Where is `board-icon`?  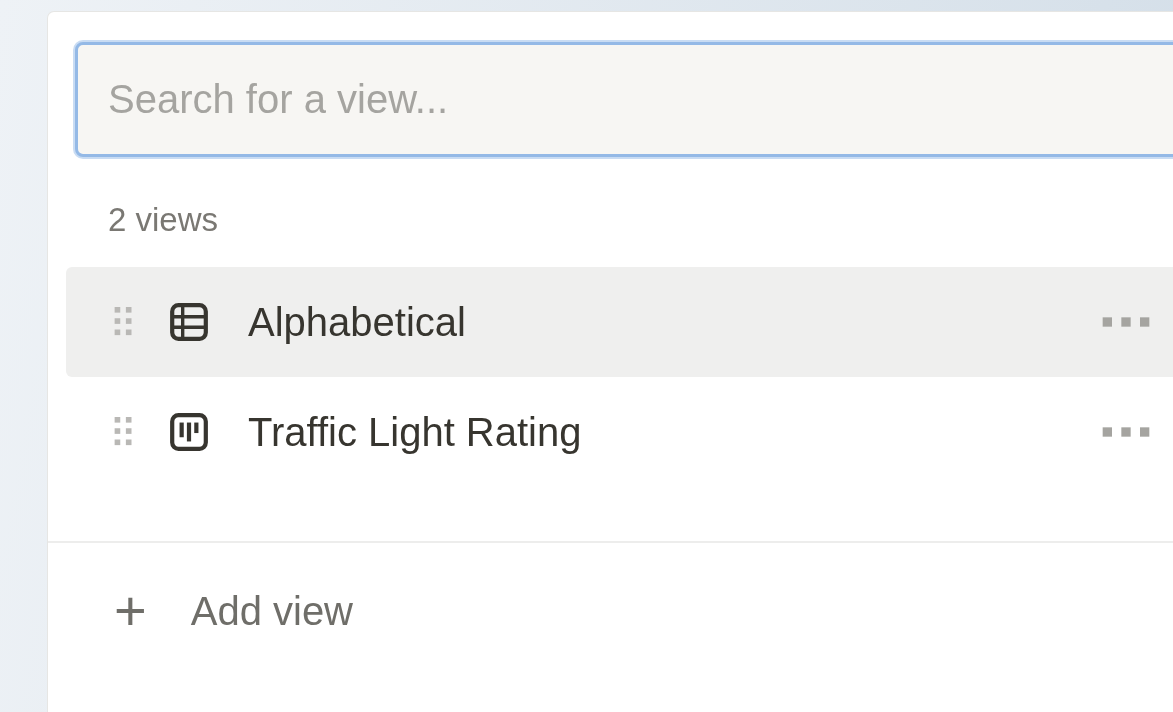 board-icon is located at coordinates (189, 432).